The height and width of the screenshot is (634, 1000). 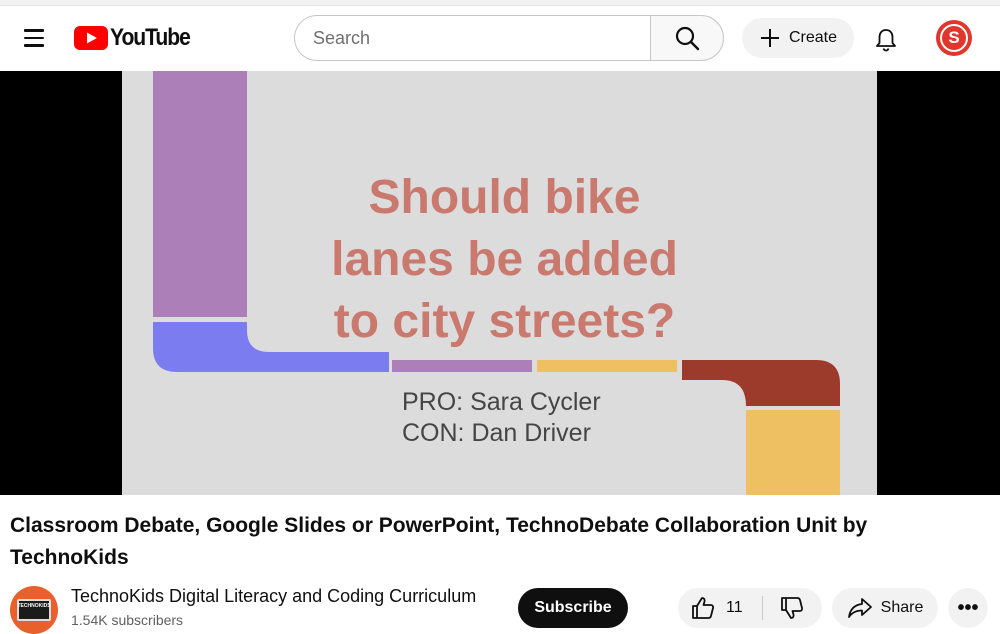 What do you see at coordinates (968, 608) in the screenshot?
I see `more-actions-button: •••` at bounding box center [968, 608].